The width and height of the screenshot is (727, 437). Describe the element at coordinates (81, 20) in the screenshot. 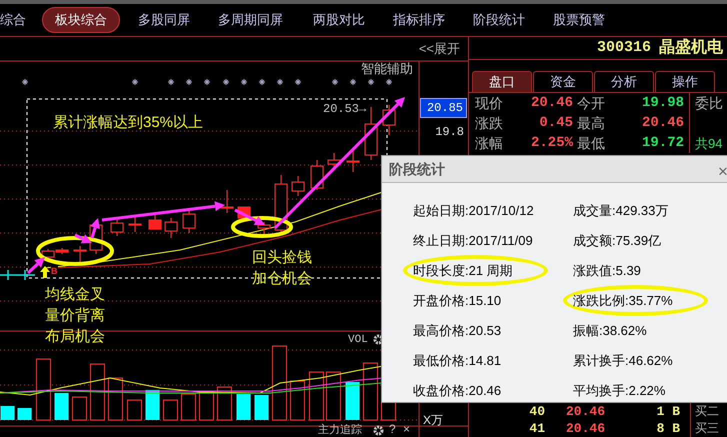

I see `tab: 板块综合` at that location.